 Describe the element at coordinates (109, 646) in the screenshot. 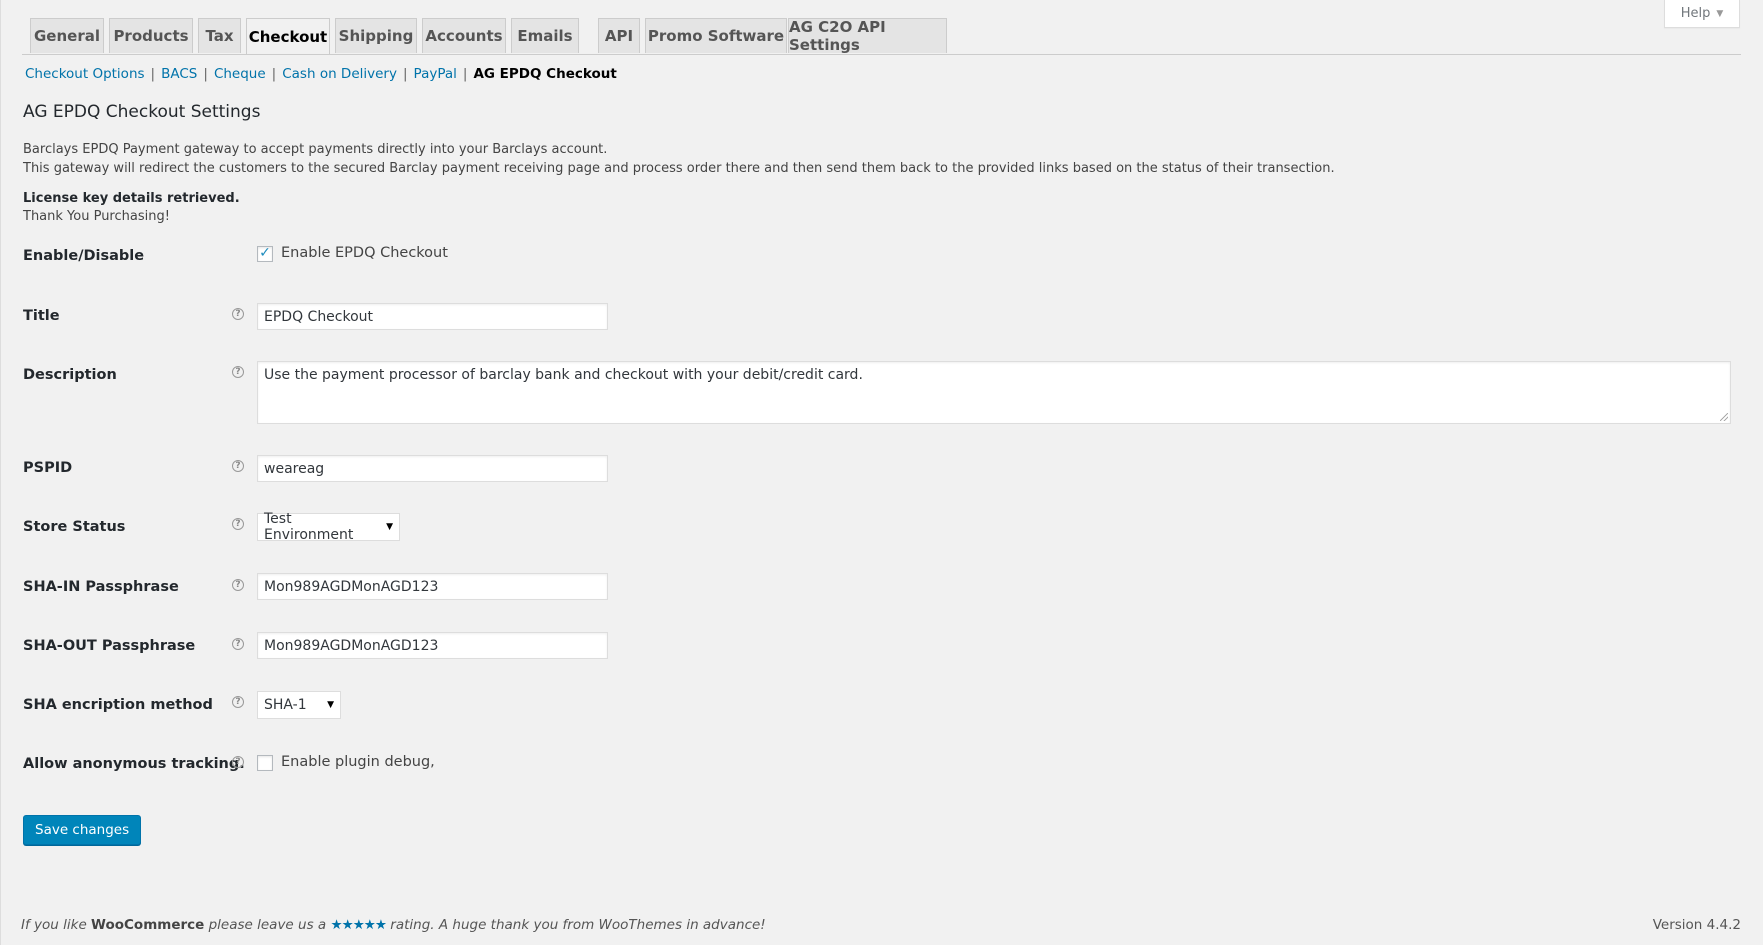

I see `sha-out-label: SHA-OUT Passphrase` at that location.